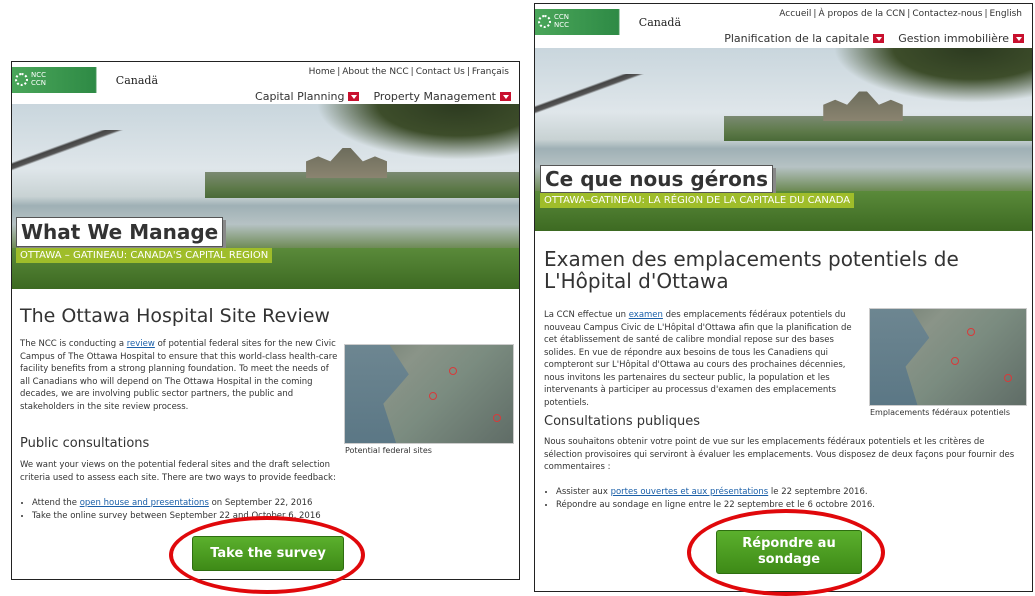  What do you see at coordinates (21, 79) in the screenshot?
I see `ncc-ring-icon` at bounding box center [21, 79].